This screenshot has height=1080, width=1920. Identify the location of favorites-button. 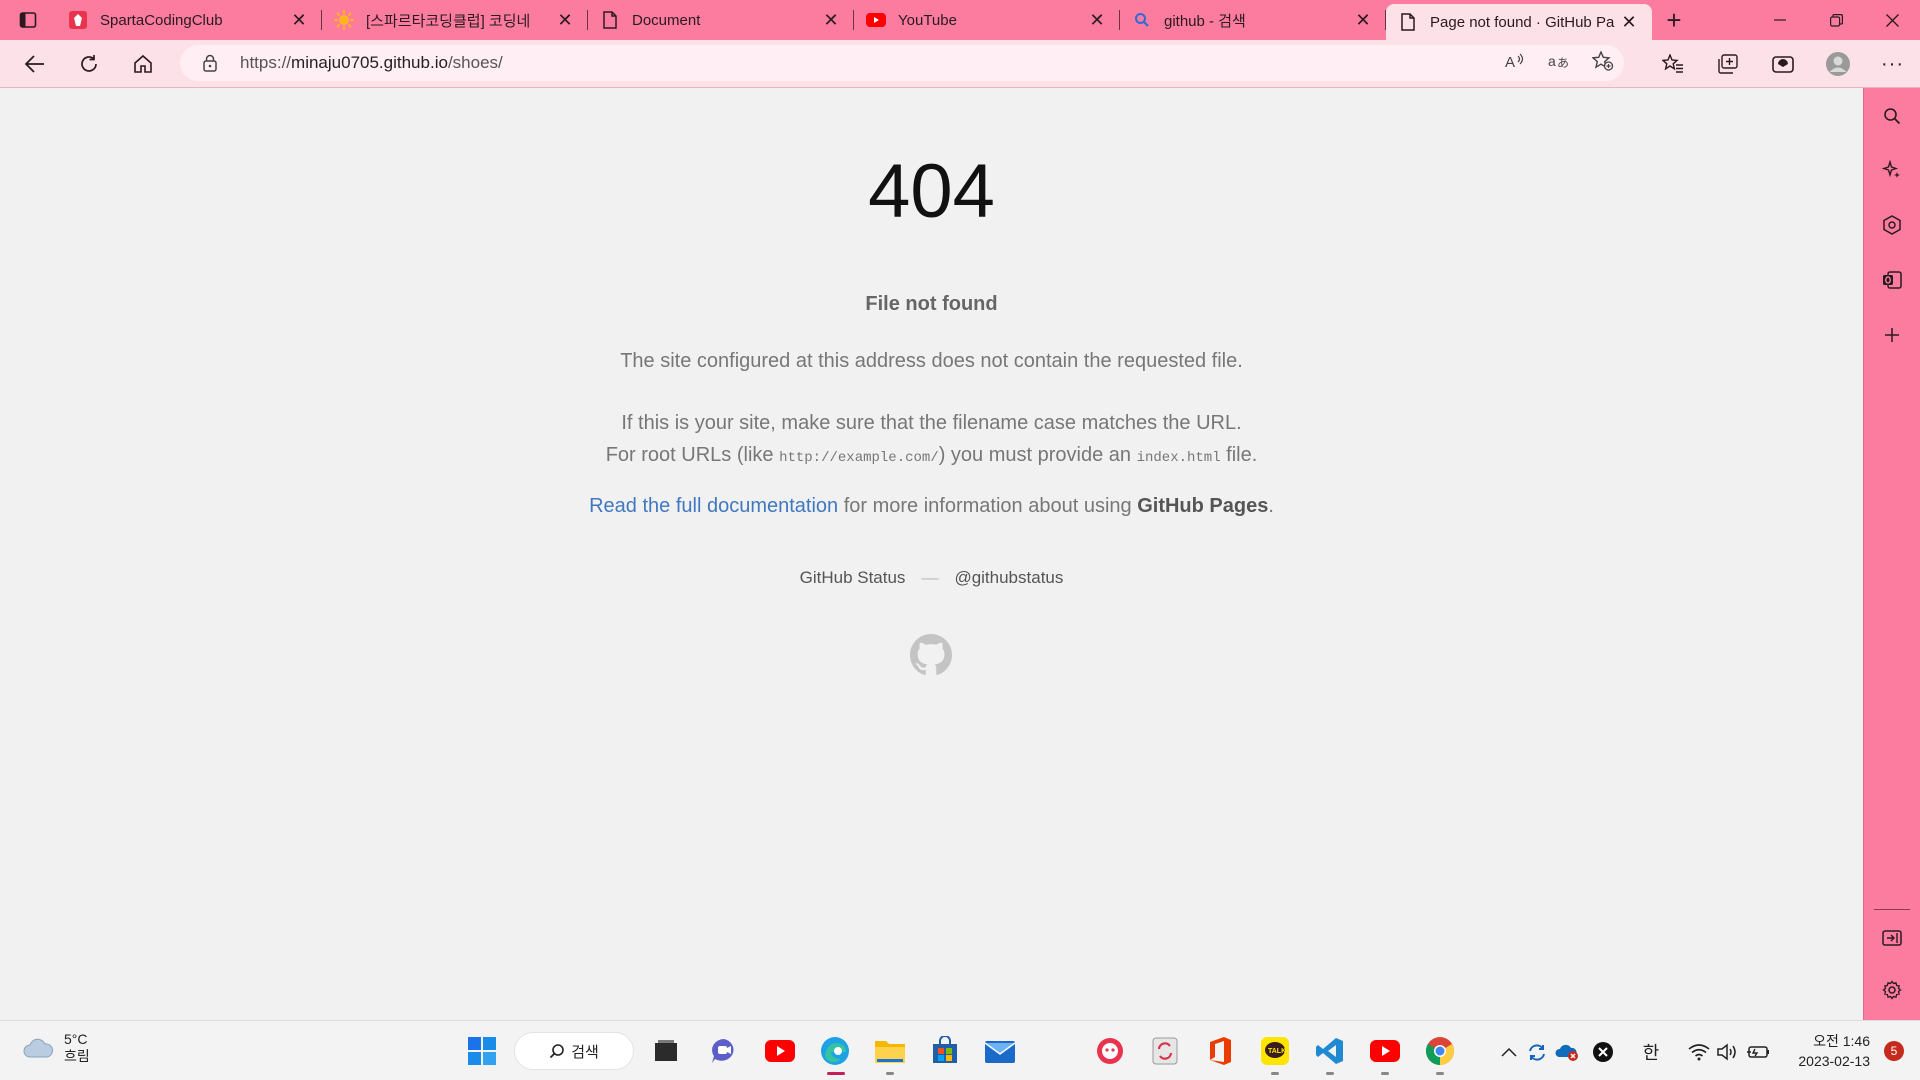
(1672, 64).